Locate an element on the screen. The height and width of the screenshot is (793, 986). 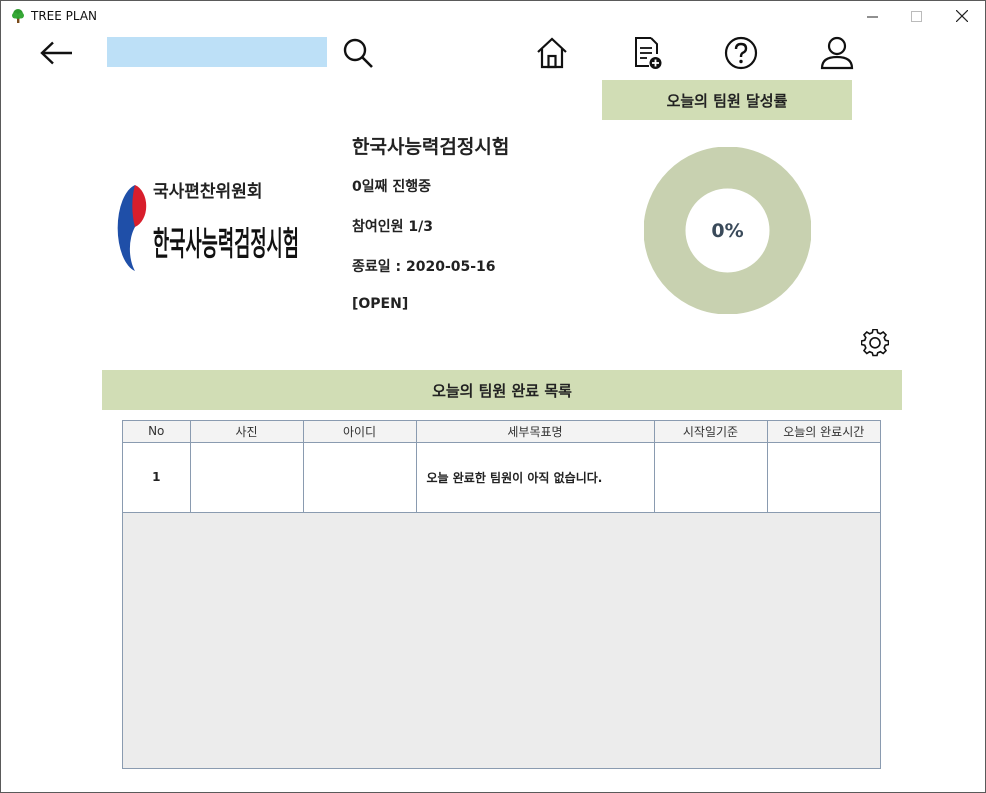
completion-list-header: 오늘의 팀원 완료 목록 is located at coordinates (502, 390).